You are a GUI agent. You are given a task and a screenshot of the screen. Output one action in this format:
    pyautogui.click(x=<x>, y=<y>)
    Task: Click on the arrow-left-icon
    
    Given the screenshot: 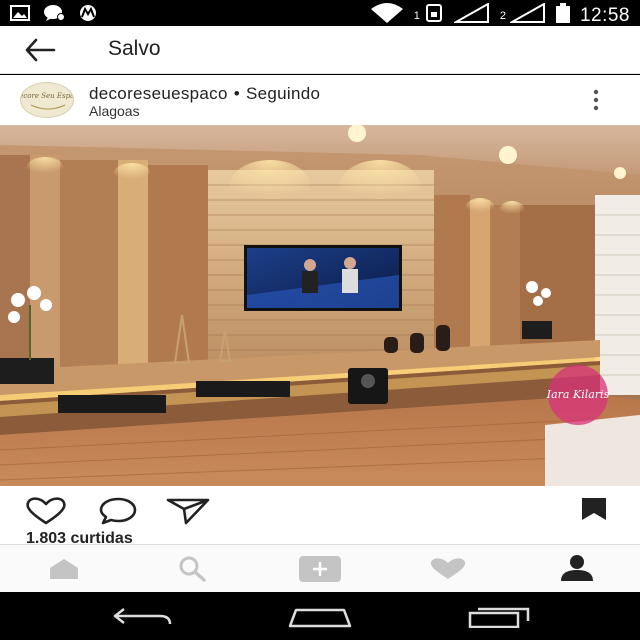 What is the action you would take?
    pyautogui.click(x=40, y=50)
    